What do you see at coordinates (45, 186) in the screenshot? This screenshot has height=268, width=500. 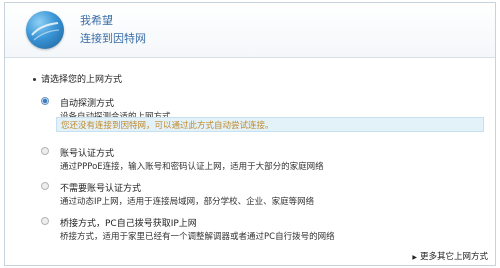 I see `radio-no-account` at bounding box center [45, 186].